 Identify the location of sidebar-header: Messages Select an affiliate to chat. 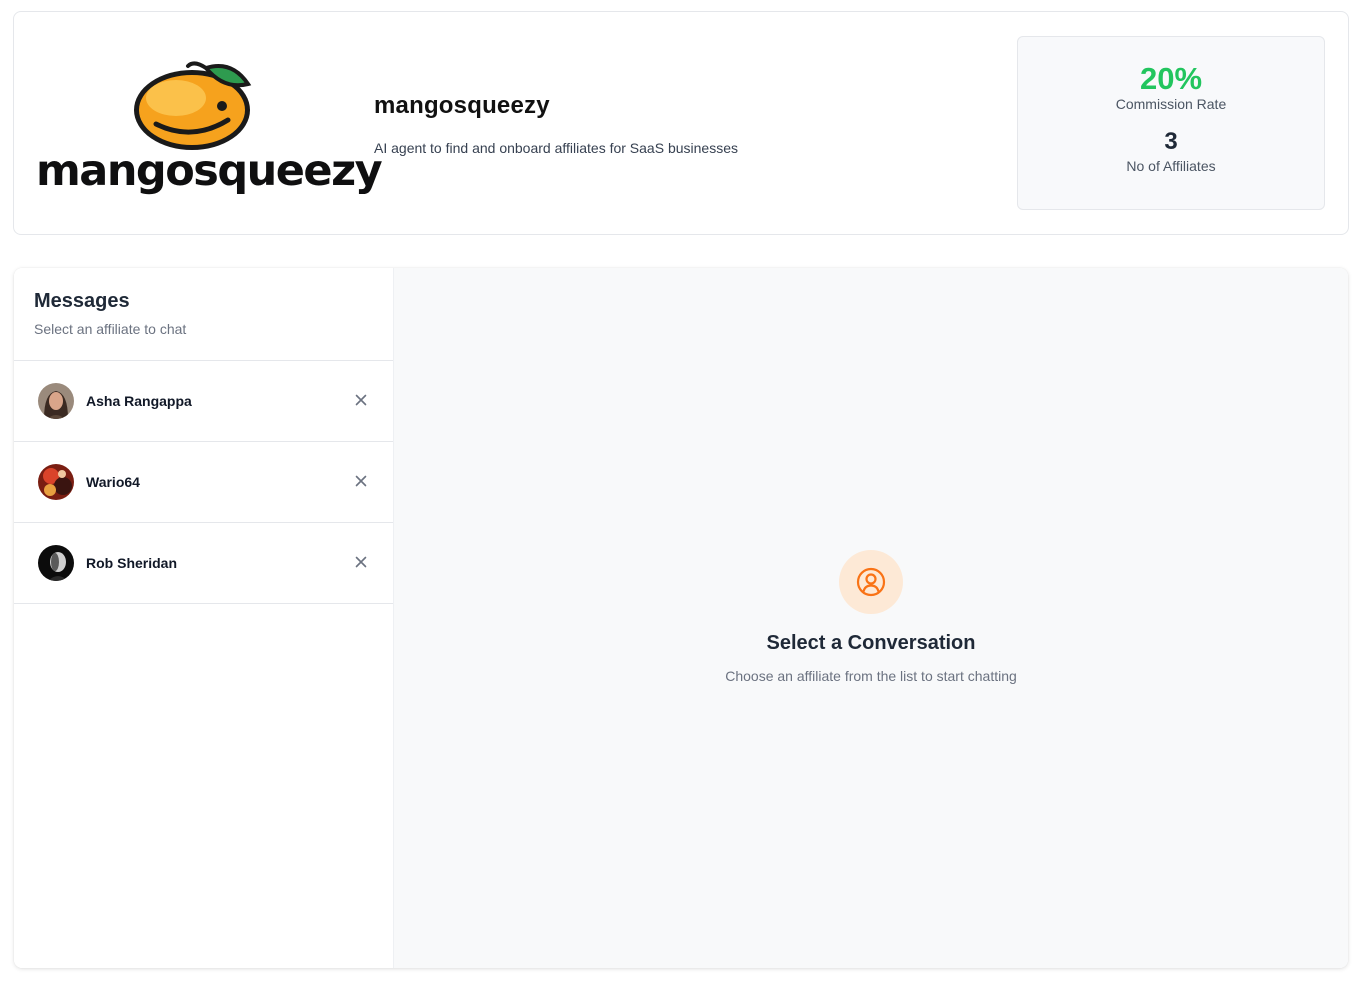
(203, 314).